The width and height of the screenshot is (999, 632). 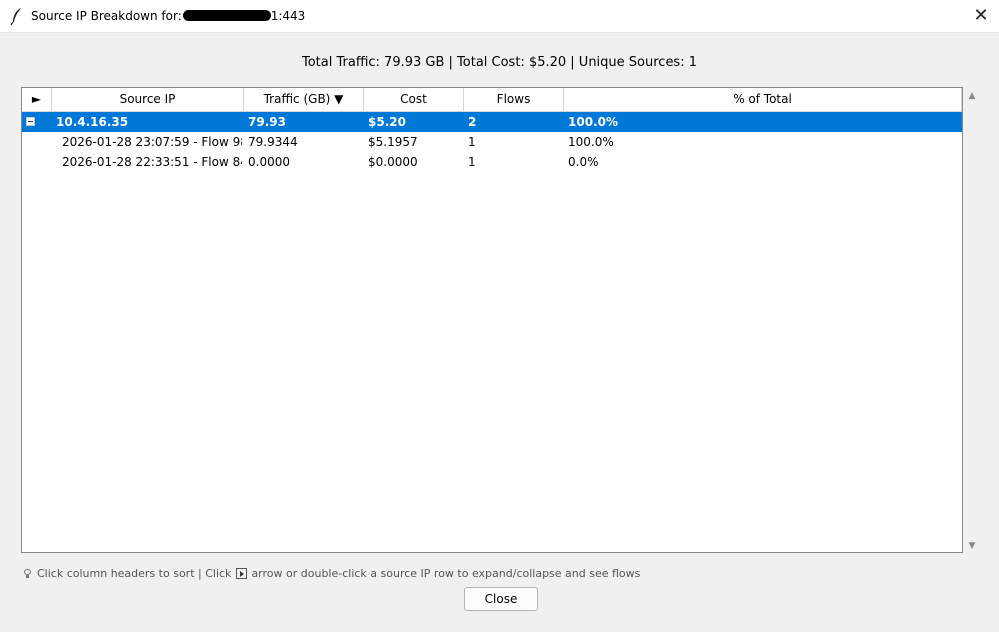 I want to click on title-bar: Source IP Breakdown for: 1:443 ✕, so click(x=499, y=16).